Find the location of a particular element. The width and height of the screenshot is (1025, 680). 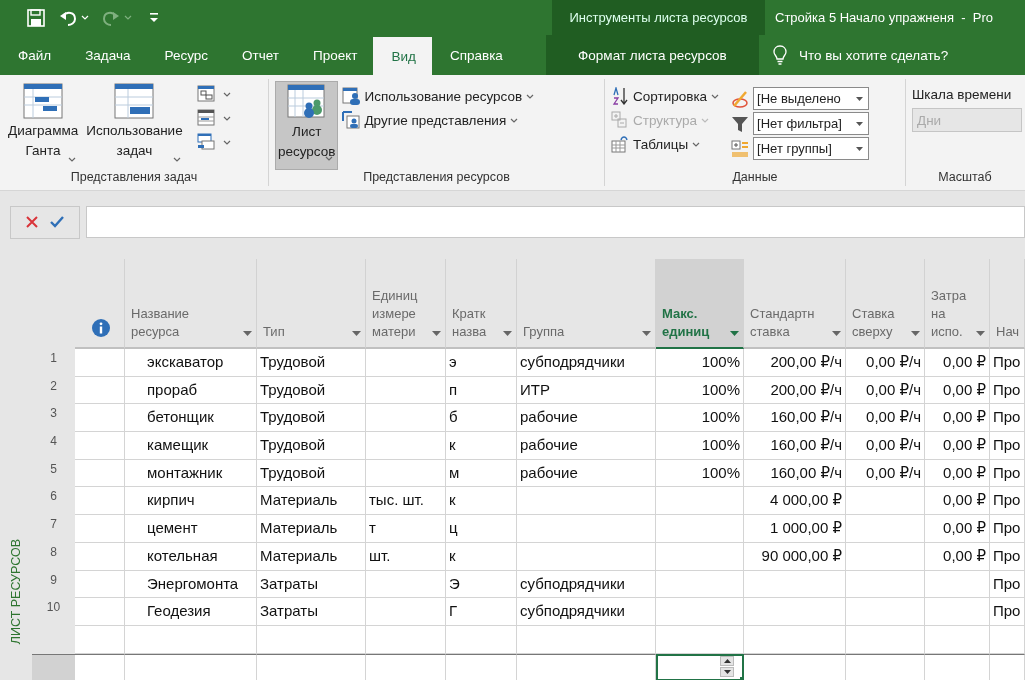

column-header: Единиц измере матери is located at coordinates (406, 304).